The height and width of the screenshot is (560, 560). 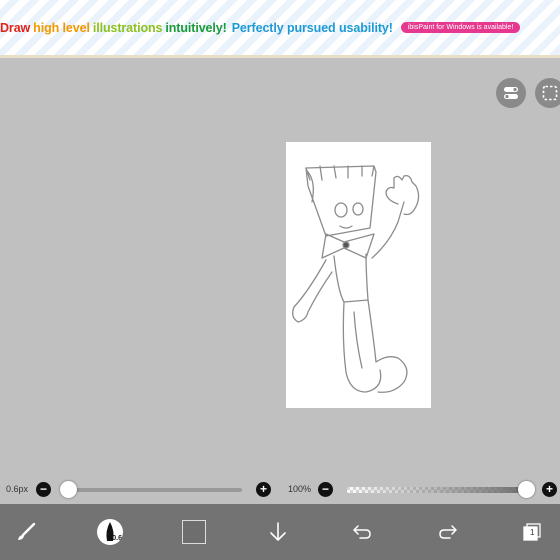 What do you see at coordinates (526, 489) in the screenshot?
I see `opacity-slider-knob` at bounding box center [526, 489].